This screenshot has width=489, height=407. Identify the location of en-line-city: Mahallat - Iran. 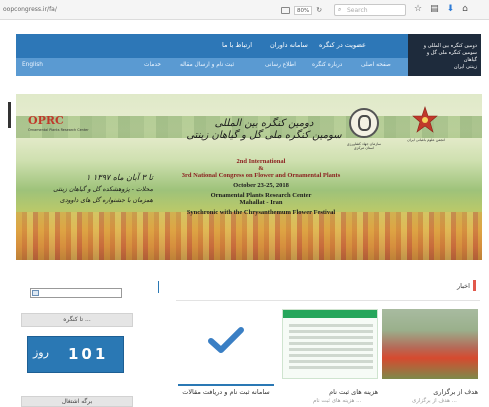
(261, 202).